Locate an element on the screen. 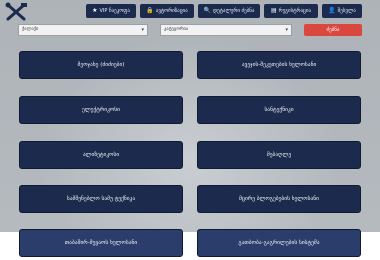  category-plumber: სანტექნიკი is located at coordinates (279, 110).